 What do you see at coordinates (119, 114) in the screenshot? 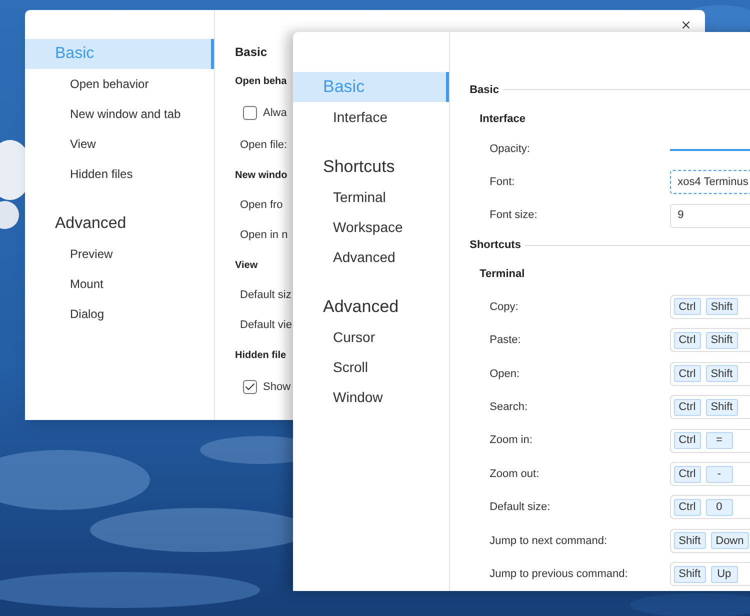
I see `sidebar-item: New window and tab` at bounding box center [119, 114].